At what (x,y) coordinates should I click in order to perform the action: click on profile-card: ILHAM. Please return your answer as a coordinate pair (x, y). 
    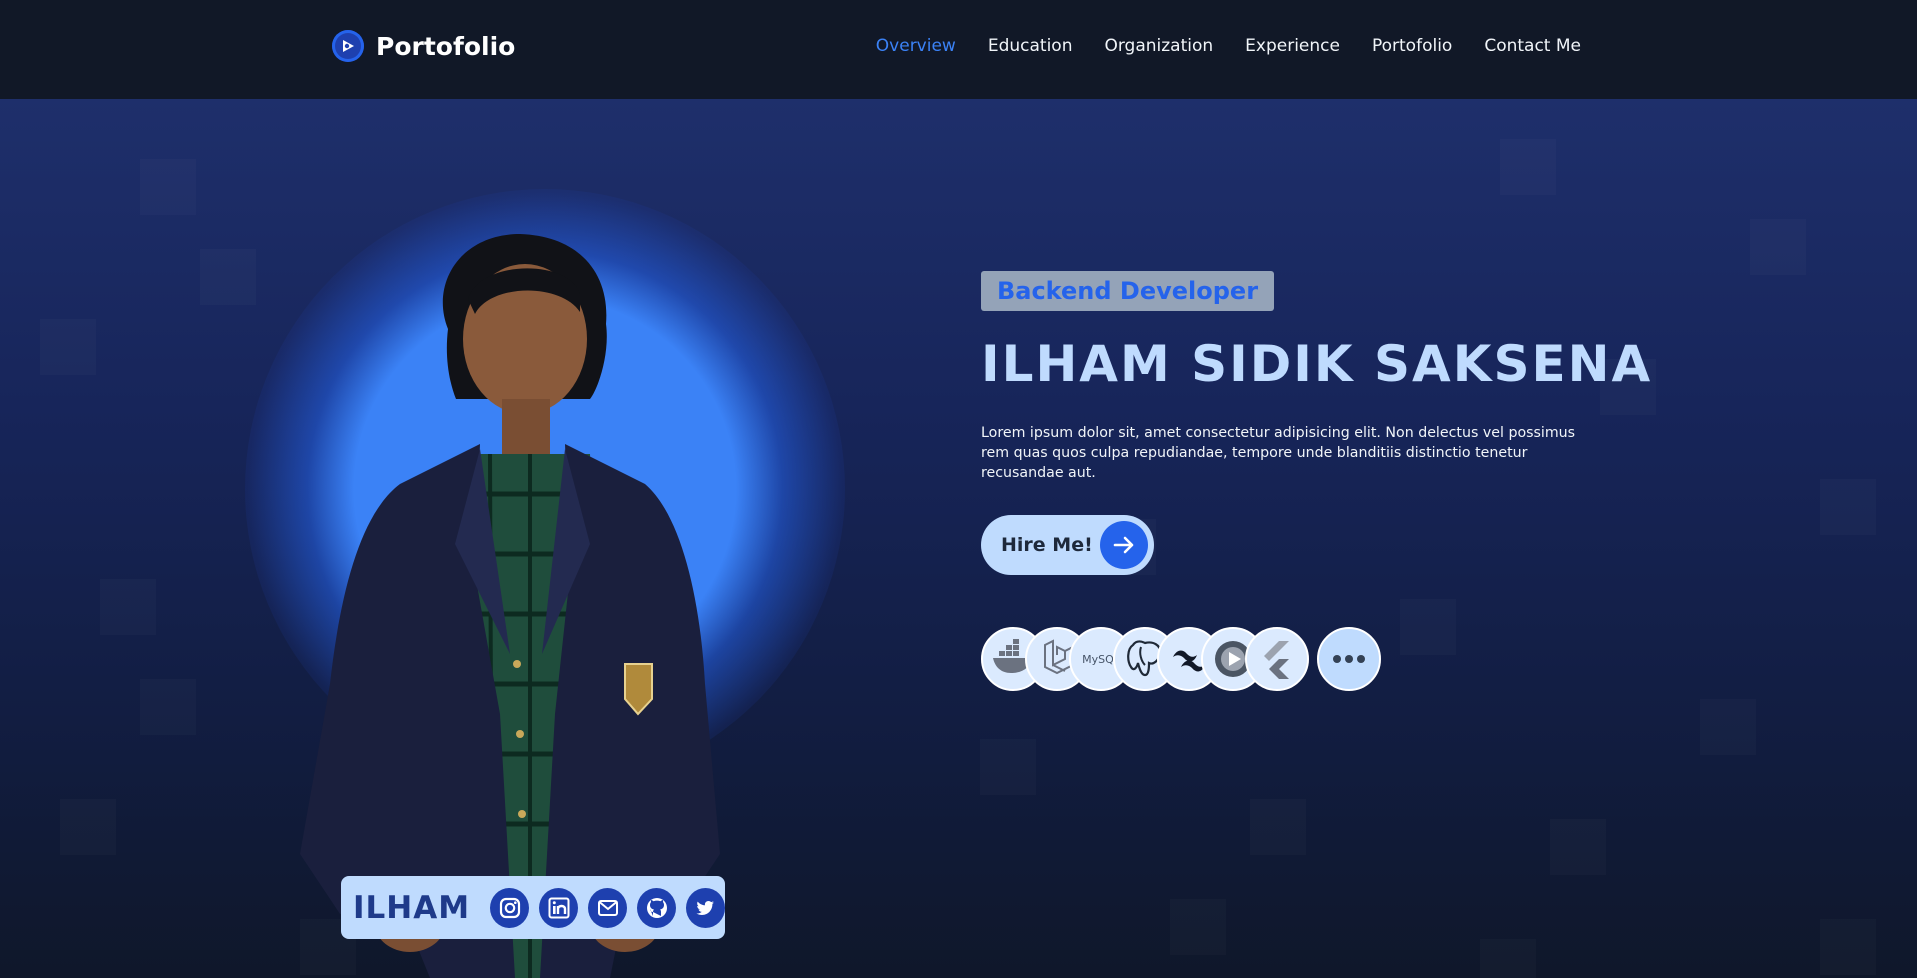
    Looking at the image, I should click on (533, 907).